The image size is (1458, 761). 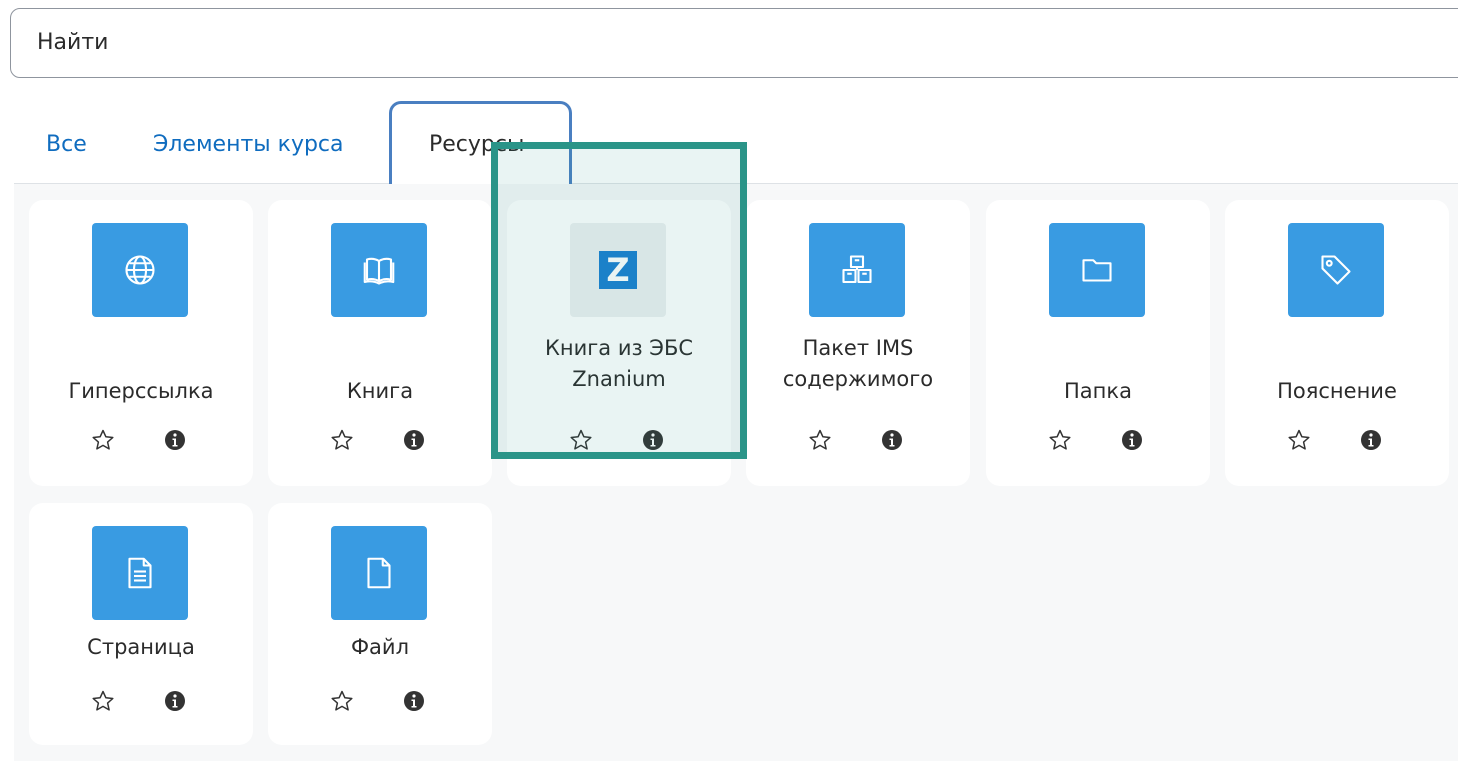 I want to click on resource-name: Пояснение, so click(x=1337, y=391).